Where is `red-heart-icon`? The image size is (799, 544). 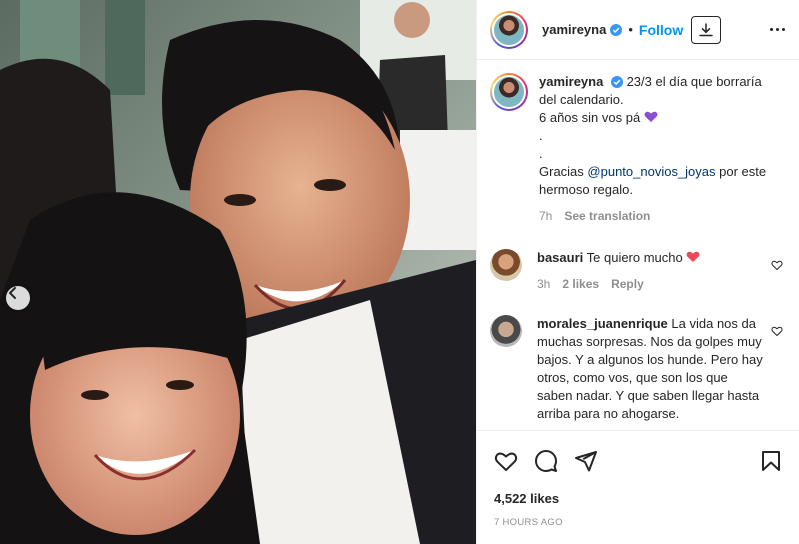 red-heart-icon is located at coordinates (693, 256).